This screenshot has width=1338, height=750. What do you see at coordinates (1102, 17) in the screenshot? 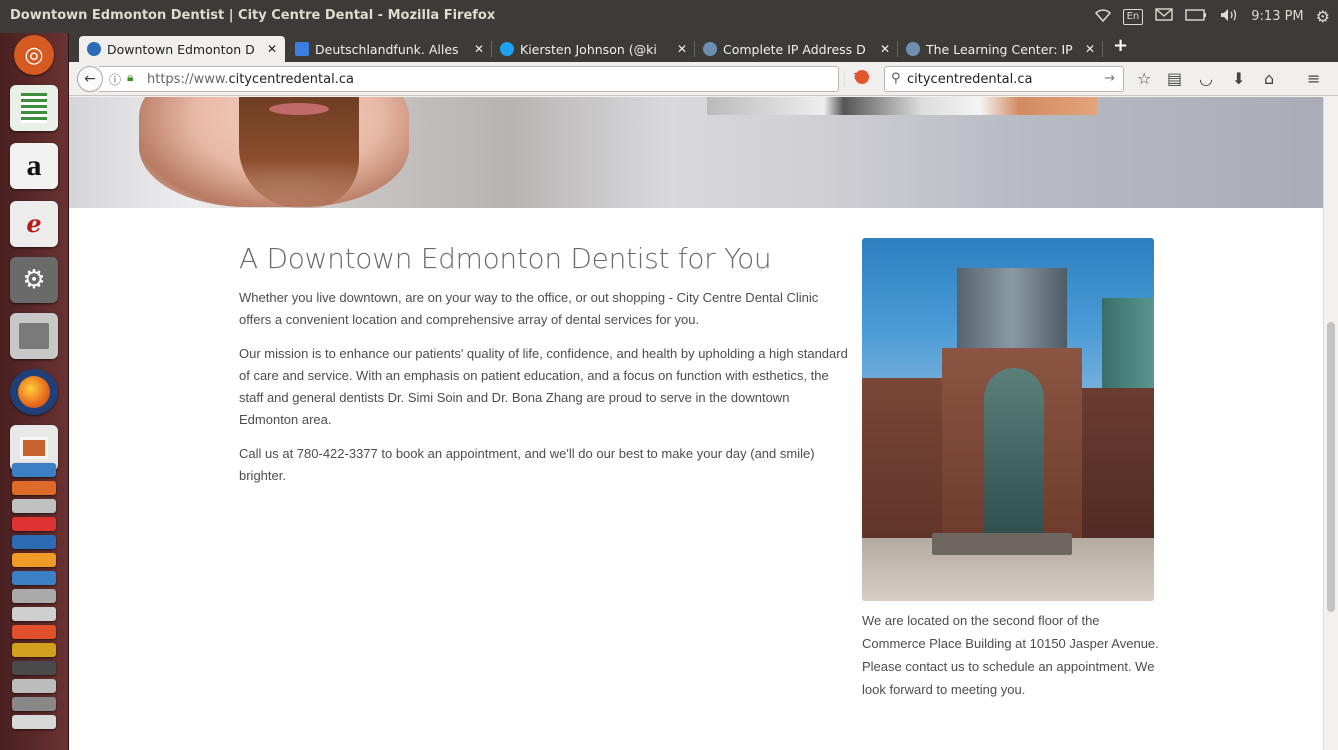
I see `wifi-icon` at bounding box center [1102, 17].